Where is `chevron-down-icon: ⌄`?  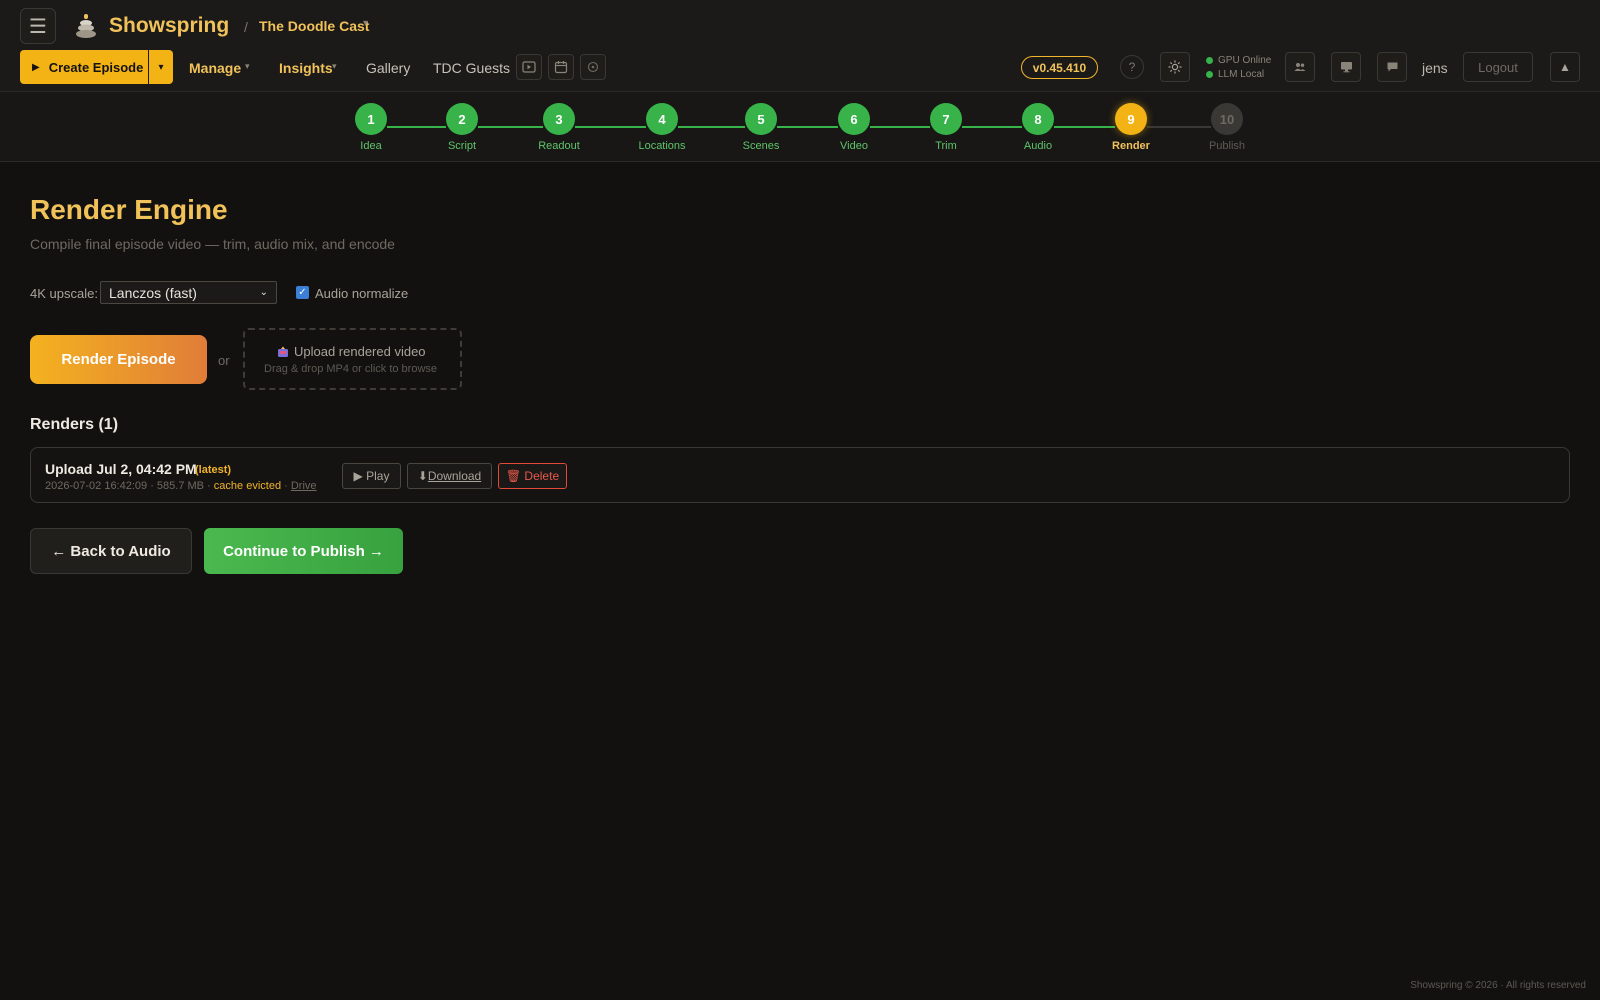 chevron-down-icon: ⌄ is located at coordinates (263, 292).